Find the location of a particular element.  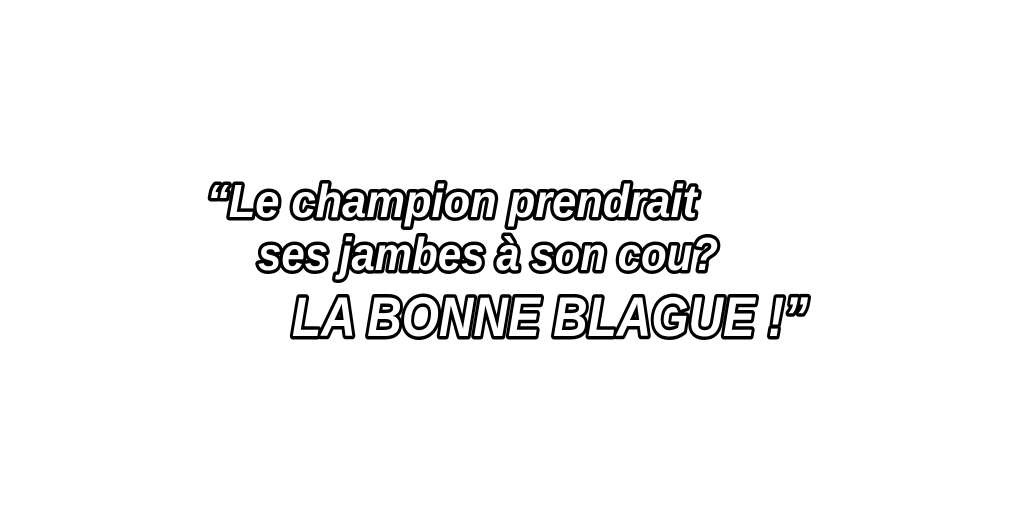

quote-line-1: “Le champion prendrait is located at coordinates (453, 201).